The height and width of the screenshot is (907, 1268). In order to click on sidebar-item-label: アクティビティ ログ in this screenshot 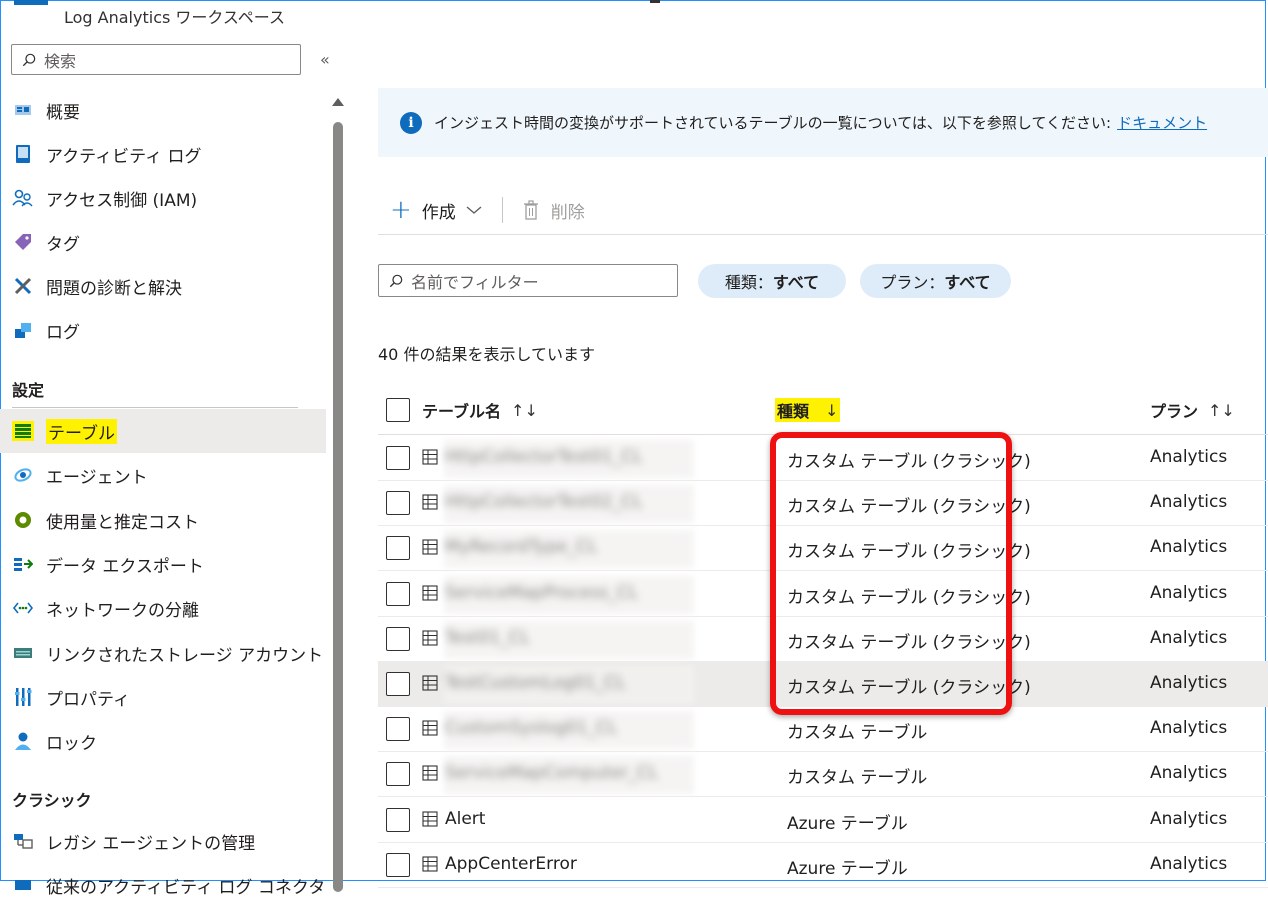, I will do `click(124, 156)`.